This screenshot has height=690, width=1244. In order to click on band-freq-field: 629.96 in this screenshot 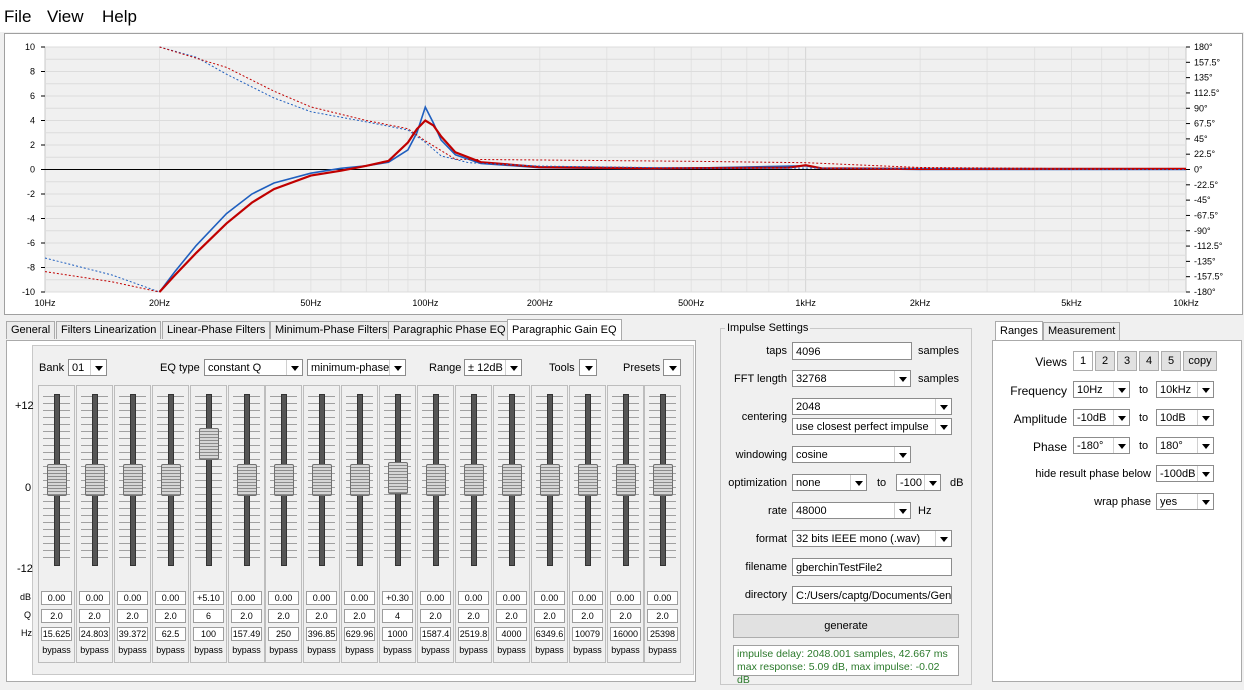, I will do `click(359, 634)`.